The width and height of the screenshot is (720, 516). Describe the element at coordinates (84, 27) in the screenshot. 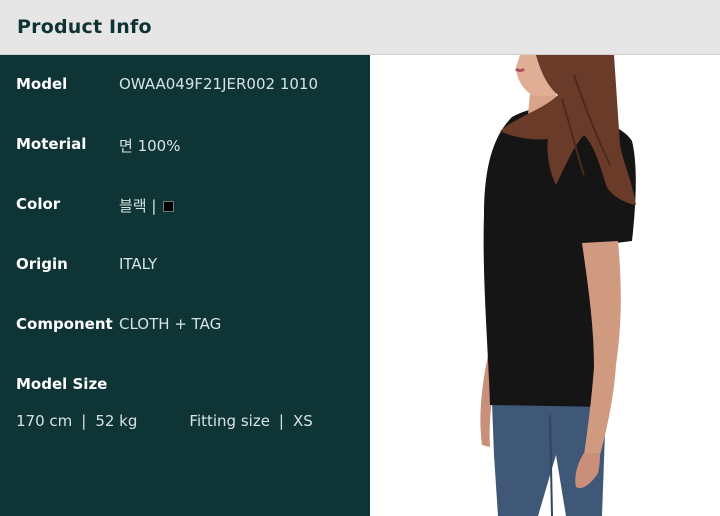

I see `header-title: Product Info` at that location.